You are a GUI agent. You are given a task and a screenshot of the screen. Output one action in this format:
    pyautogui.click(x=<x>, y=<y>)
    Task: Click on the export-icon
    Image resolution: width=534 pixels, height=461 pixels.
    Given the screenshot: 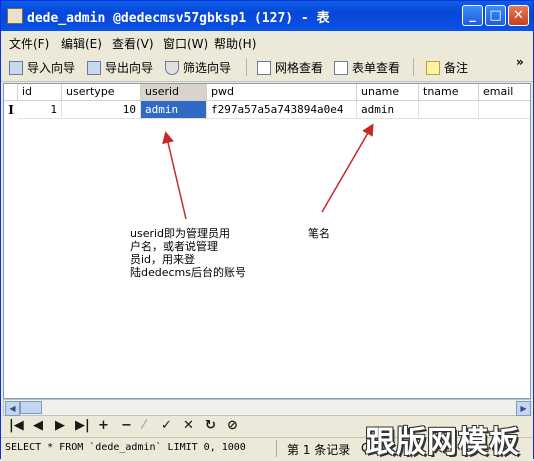 What is the action you would take?
    pyautogui.click(x=94, y=68)
    